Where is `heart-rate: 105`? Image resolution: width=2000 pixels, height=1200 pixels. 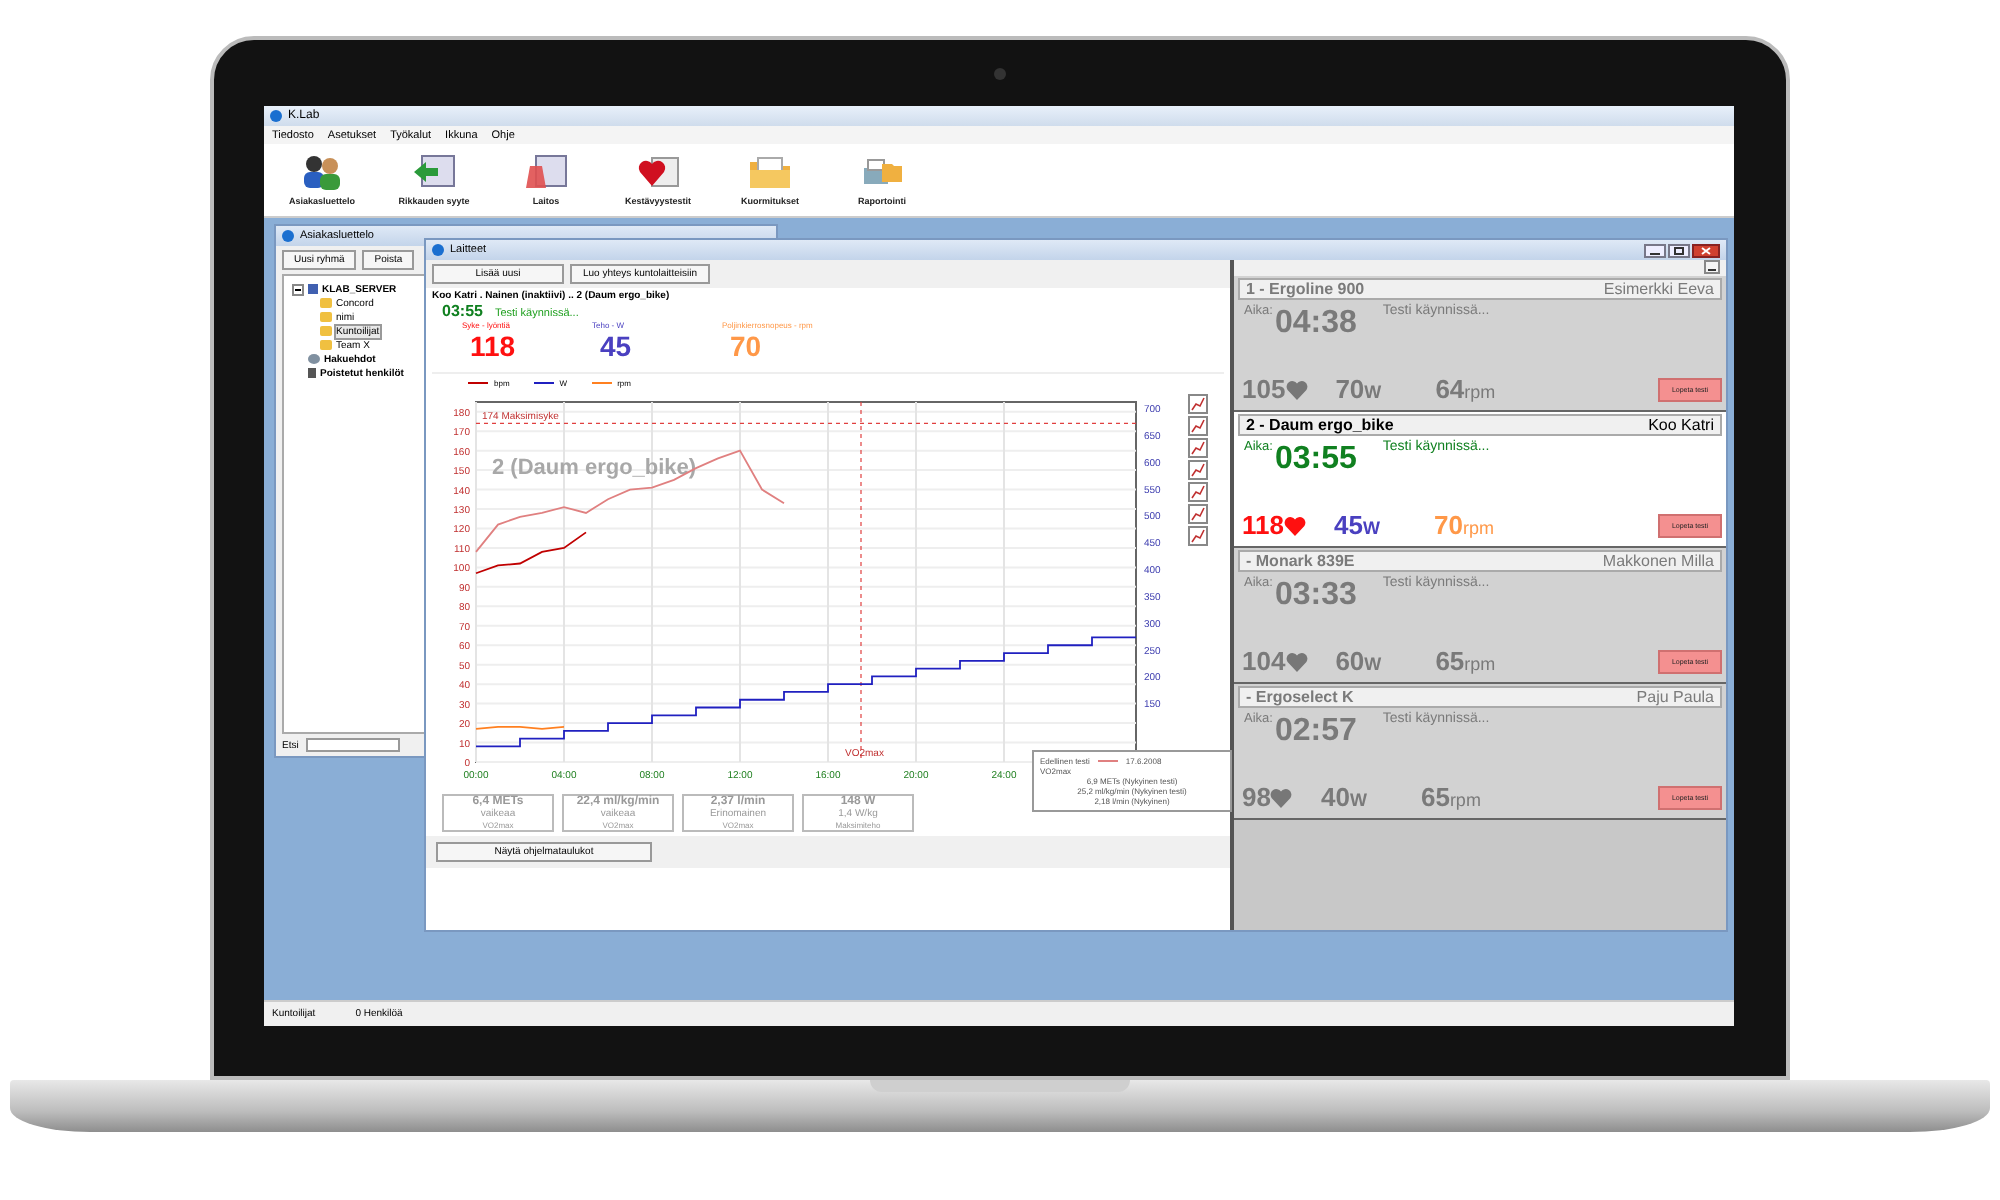 heart-rate: 105 is located at coordinates (1264, 389).